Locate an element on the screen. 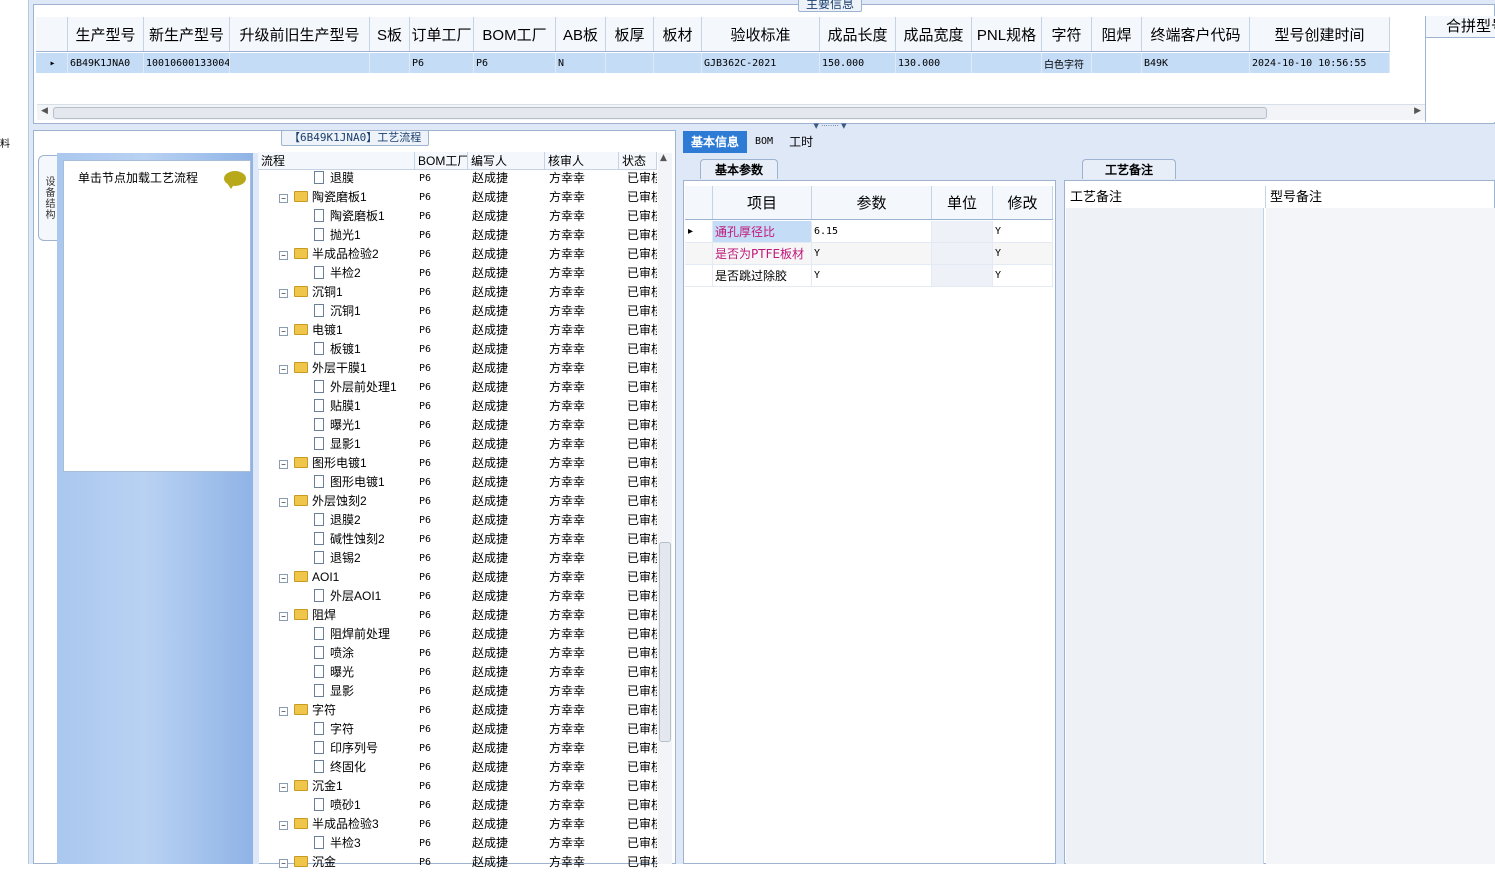  flow-node: − 沉金1 is located at coordinates (336, 786).